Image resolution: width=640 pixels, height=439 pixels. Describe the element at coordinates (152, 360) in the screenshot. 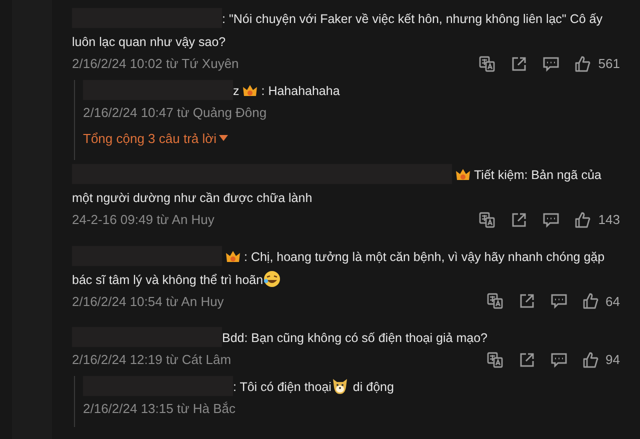

I see `comment-meta: 2/16/2/24 12:19 từ Cát Lâm` at that location.